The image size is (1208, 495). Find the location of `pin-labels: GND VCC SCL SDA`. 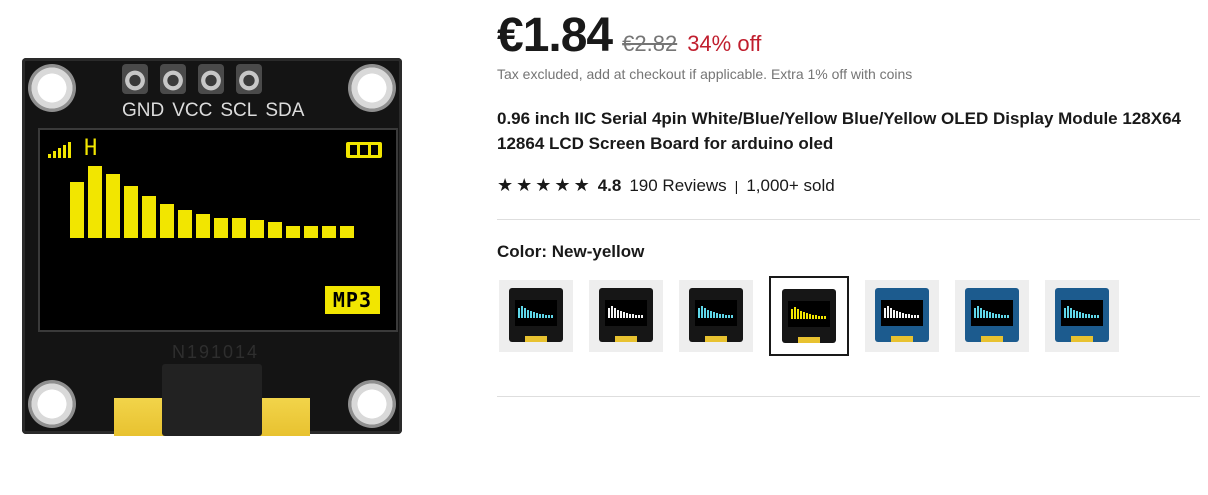

pin-labels: GND VCC SCL SDA is located at coordinates (213, 111).